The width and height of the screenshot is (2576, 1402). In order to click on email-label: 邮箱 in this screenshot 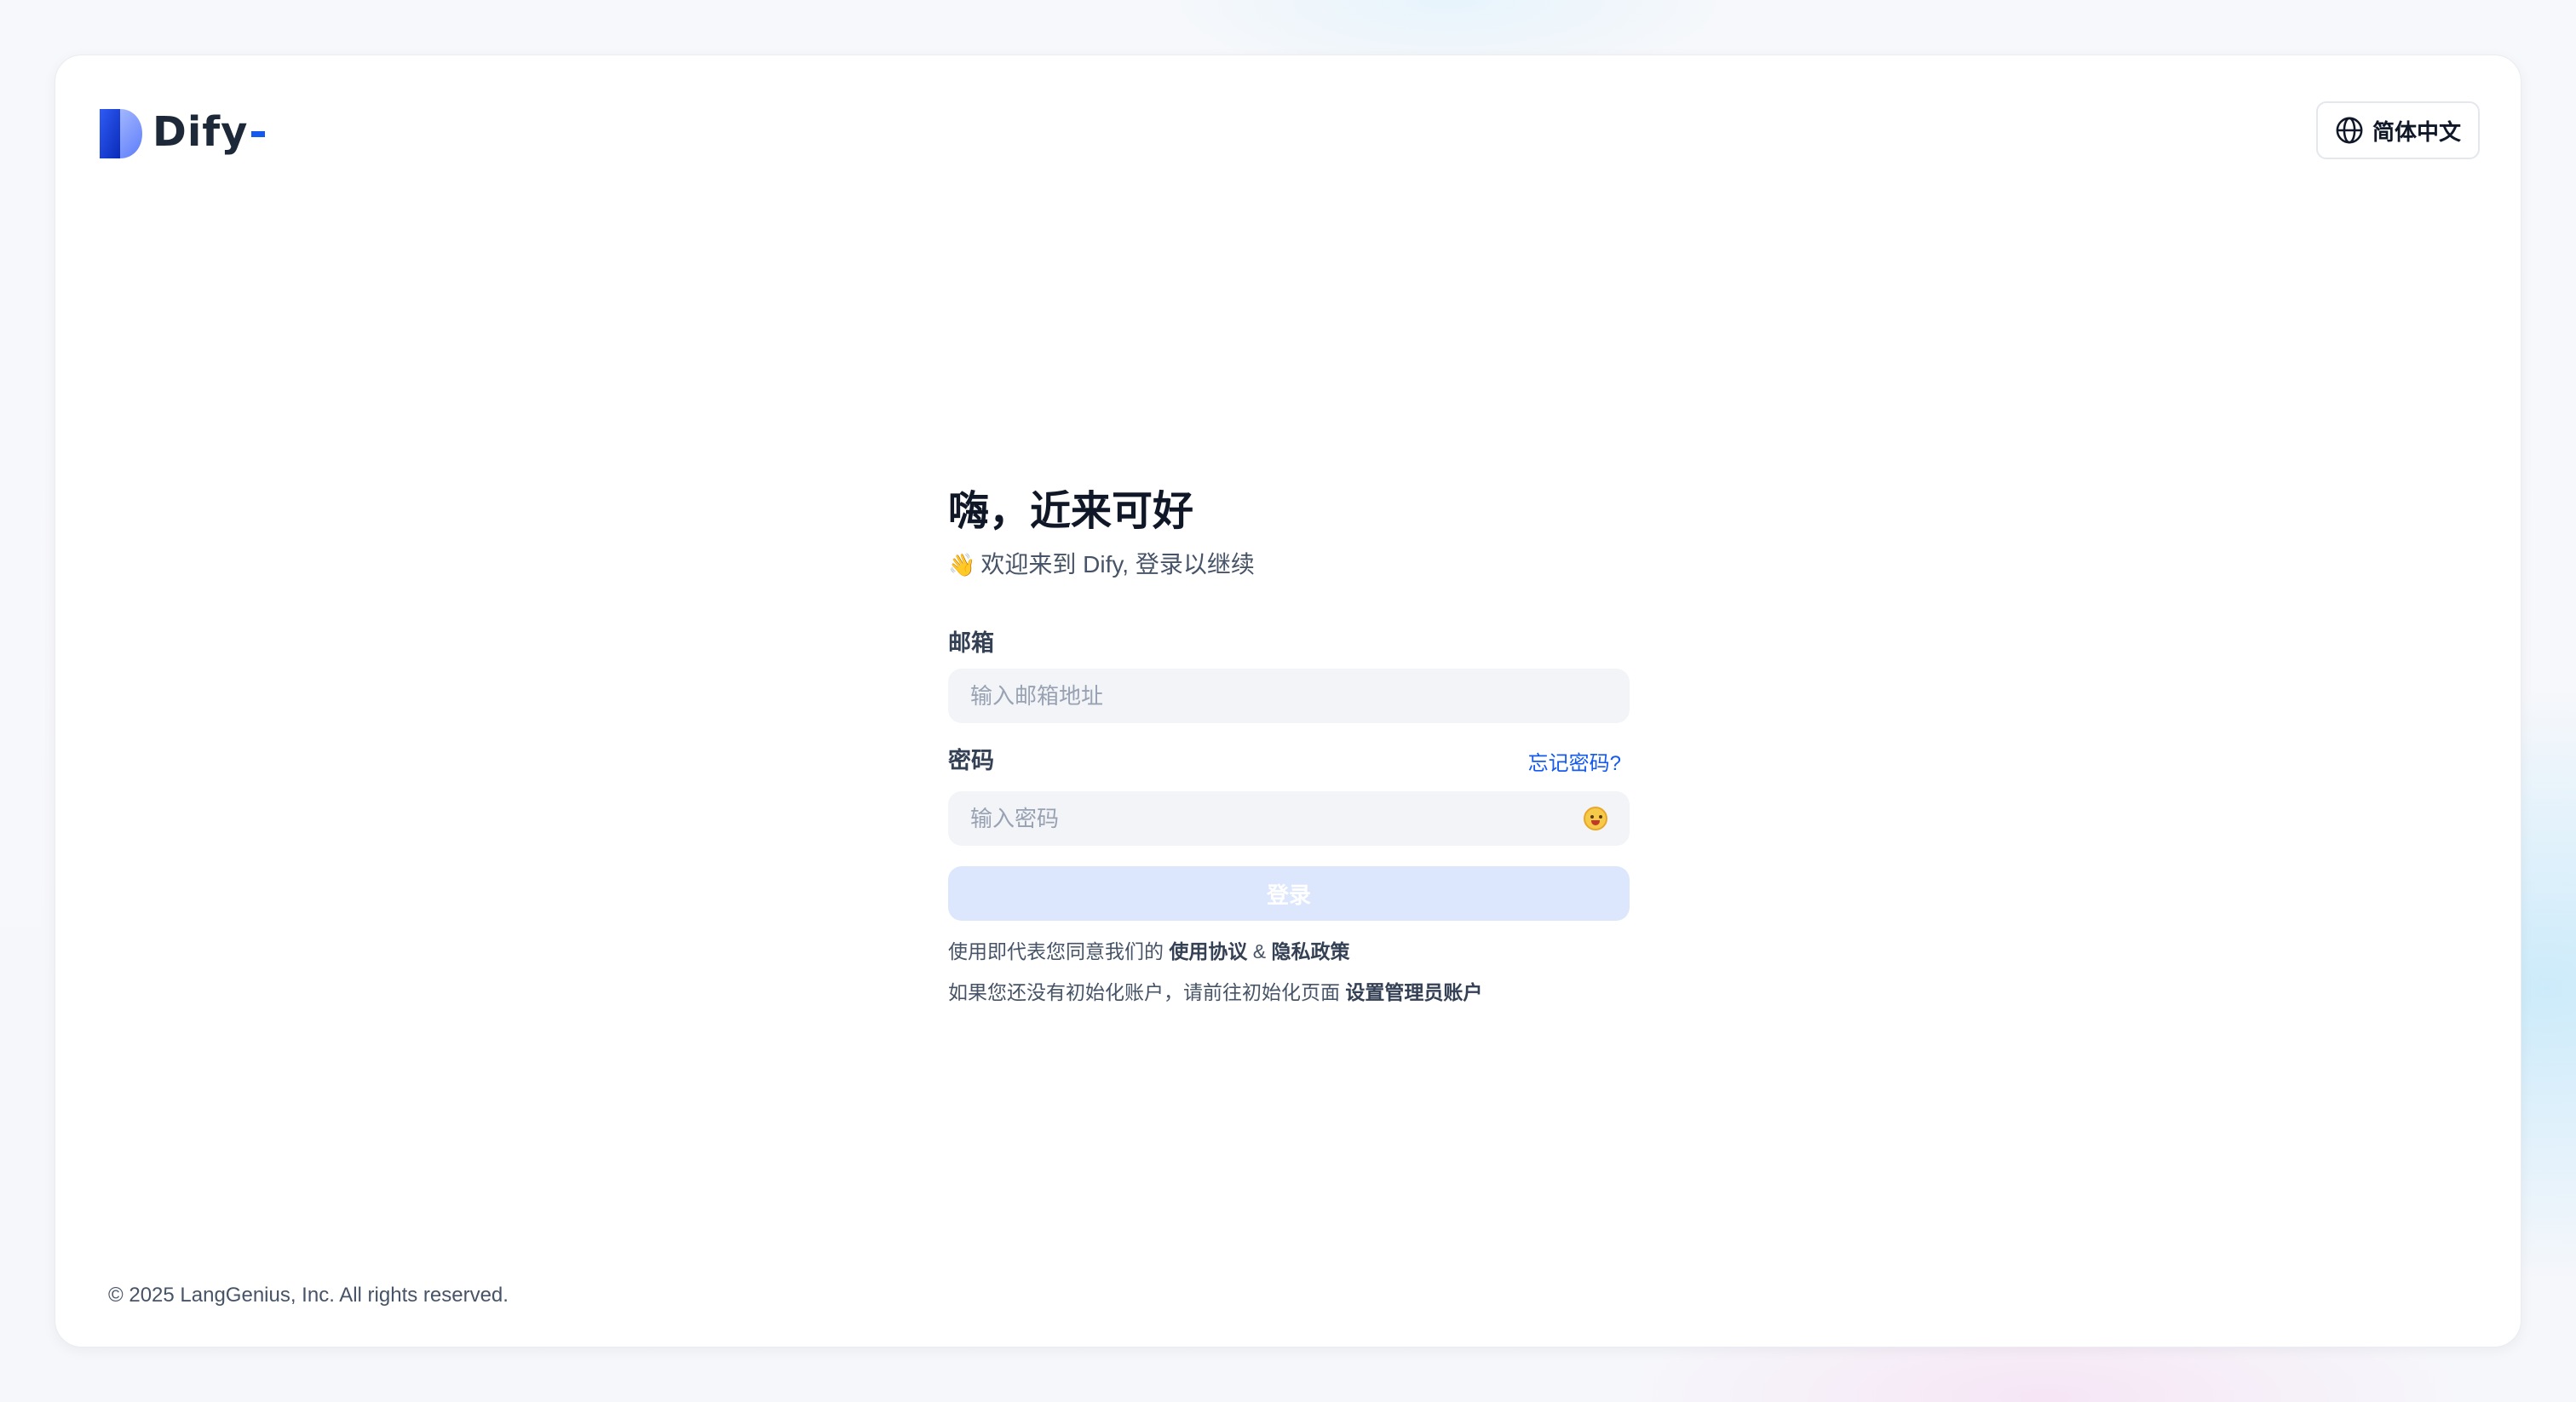, I will do `click(971, 643)`.